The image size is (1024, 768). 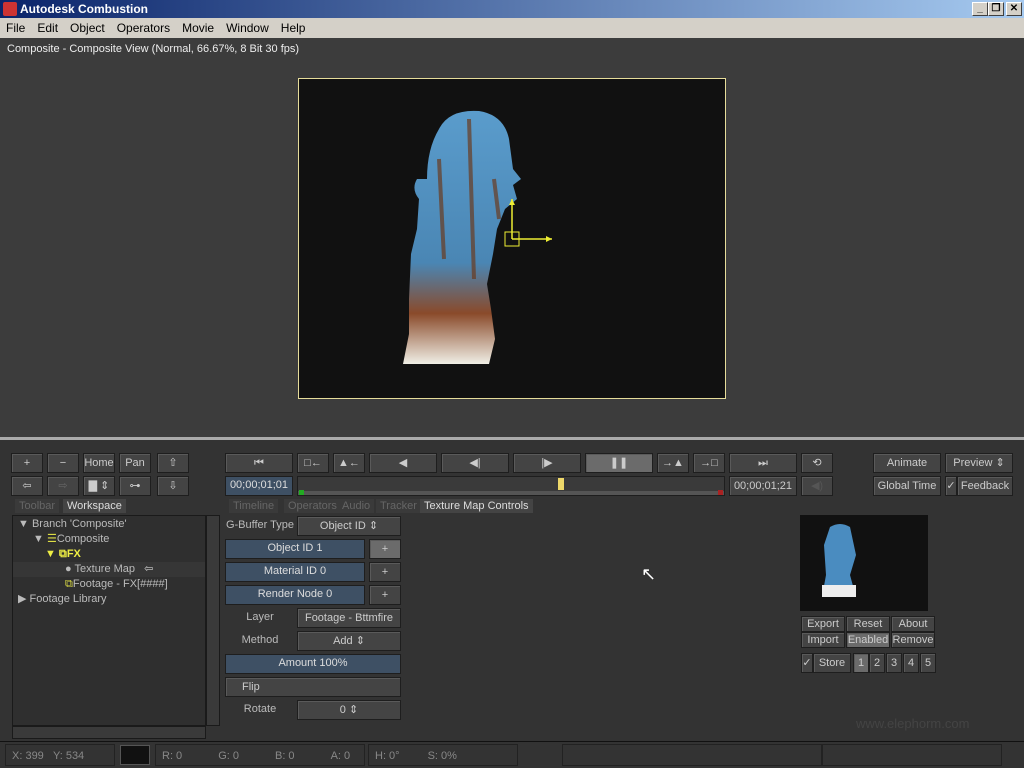 What do you see at coordinates (84, 9) in the screenshot?
I see `window-title: Autodesk Combustion` at bounding box center [84, 9].